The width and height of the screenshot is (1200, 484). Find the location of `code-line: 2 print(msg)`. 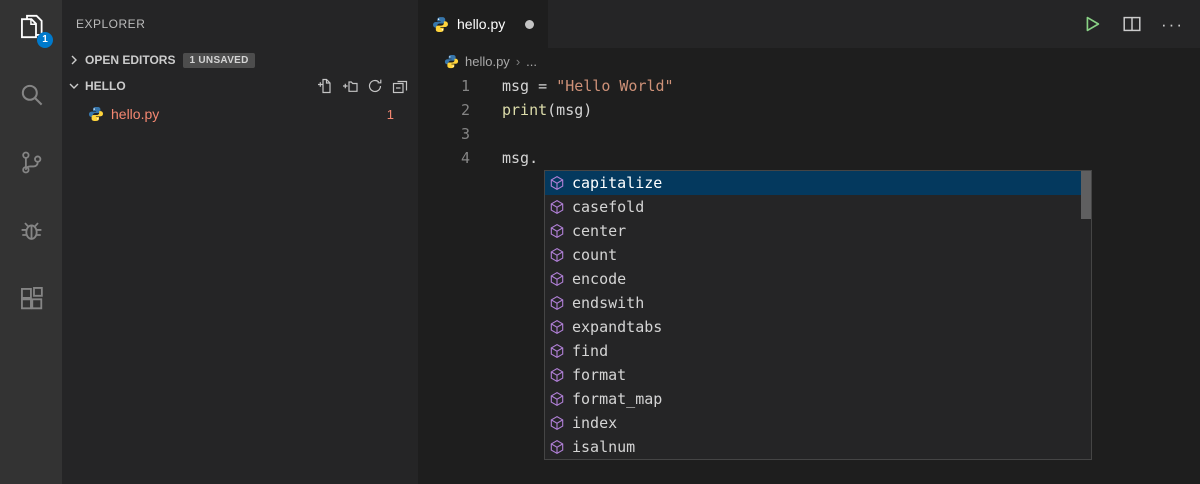

code-line: 2 print(msg) is located at coordinates (809, 110).